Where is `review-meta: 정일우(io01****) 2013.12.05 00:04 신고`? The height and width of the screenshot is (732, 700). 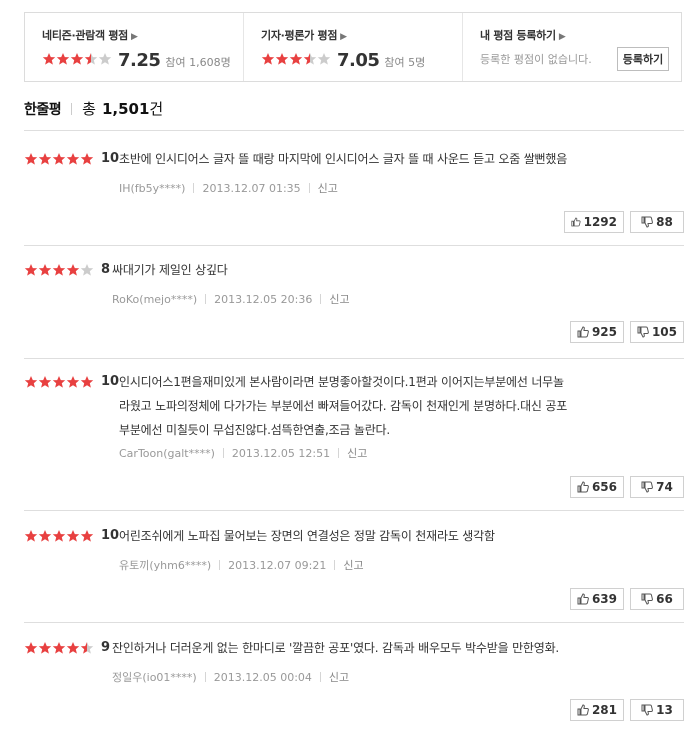
review-meta: 정일우(io01****) 2013.12.05 00:04 신고 is located at coordinates (230, 677).